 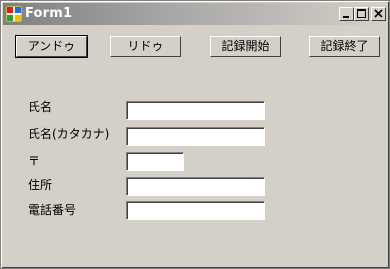 I want to click on address-label: 住所, so click(x=40, y=185).